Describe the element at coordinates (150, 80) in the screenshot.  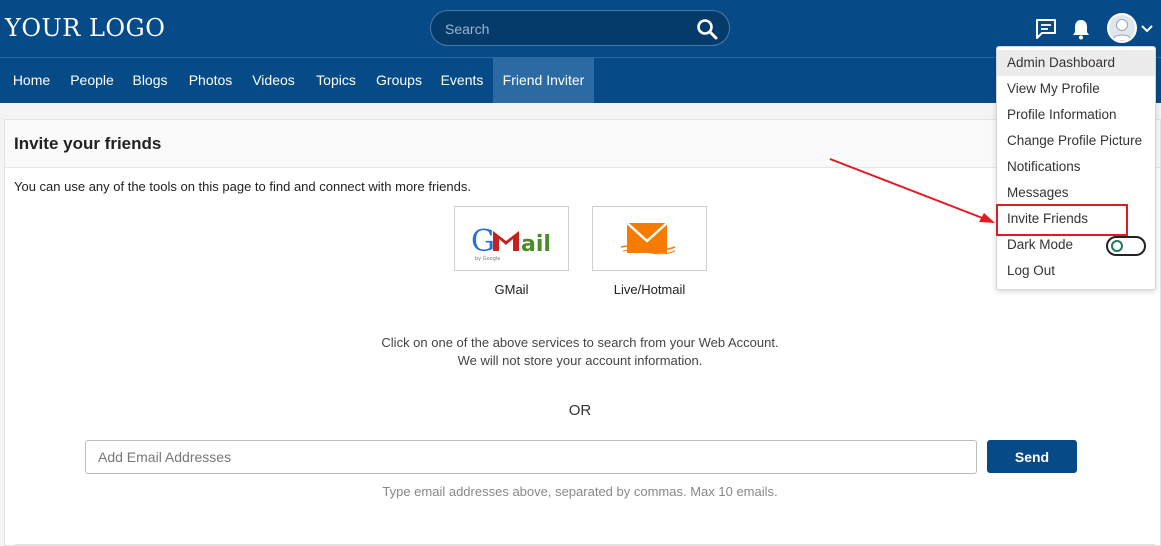
I see `nav-item-blogs: Blogs` at that location.